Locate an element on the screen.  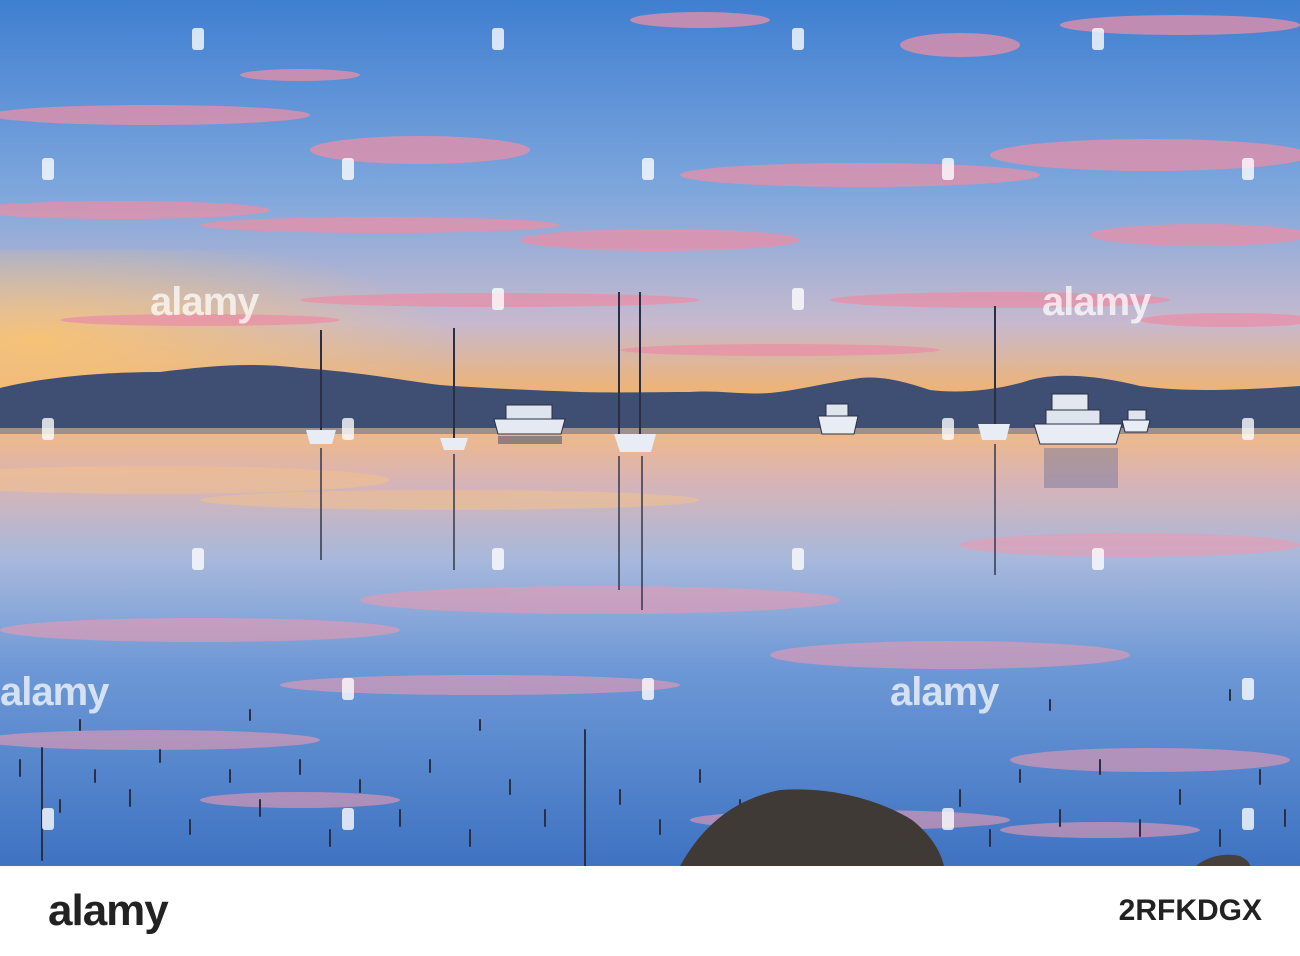
footer-bar: alamy 2RFKDGX is located at coordinates (650, 911).